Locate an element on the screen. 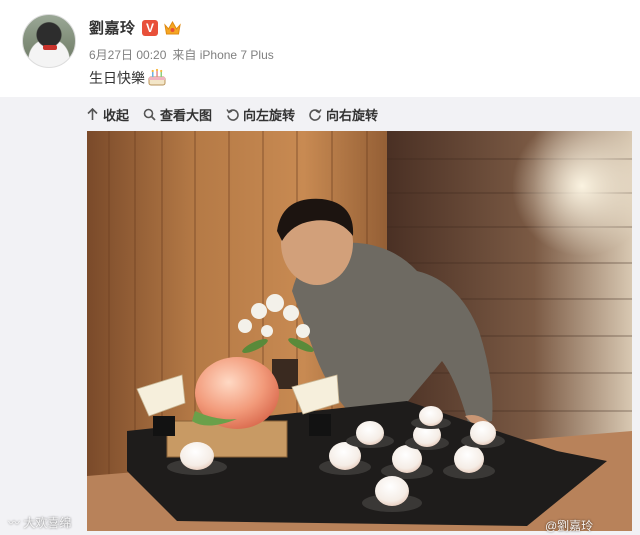 The width and height of the screenshot is (640, 535). collapse-label: 收起 is located at coordinates (116, 115).